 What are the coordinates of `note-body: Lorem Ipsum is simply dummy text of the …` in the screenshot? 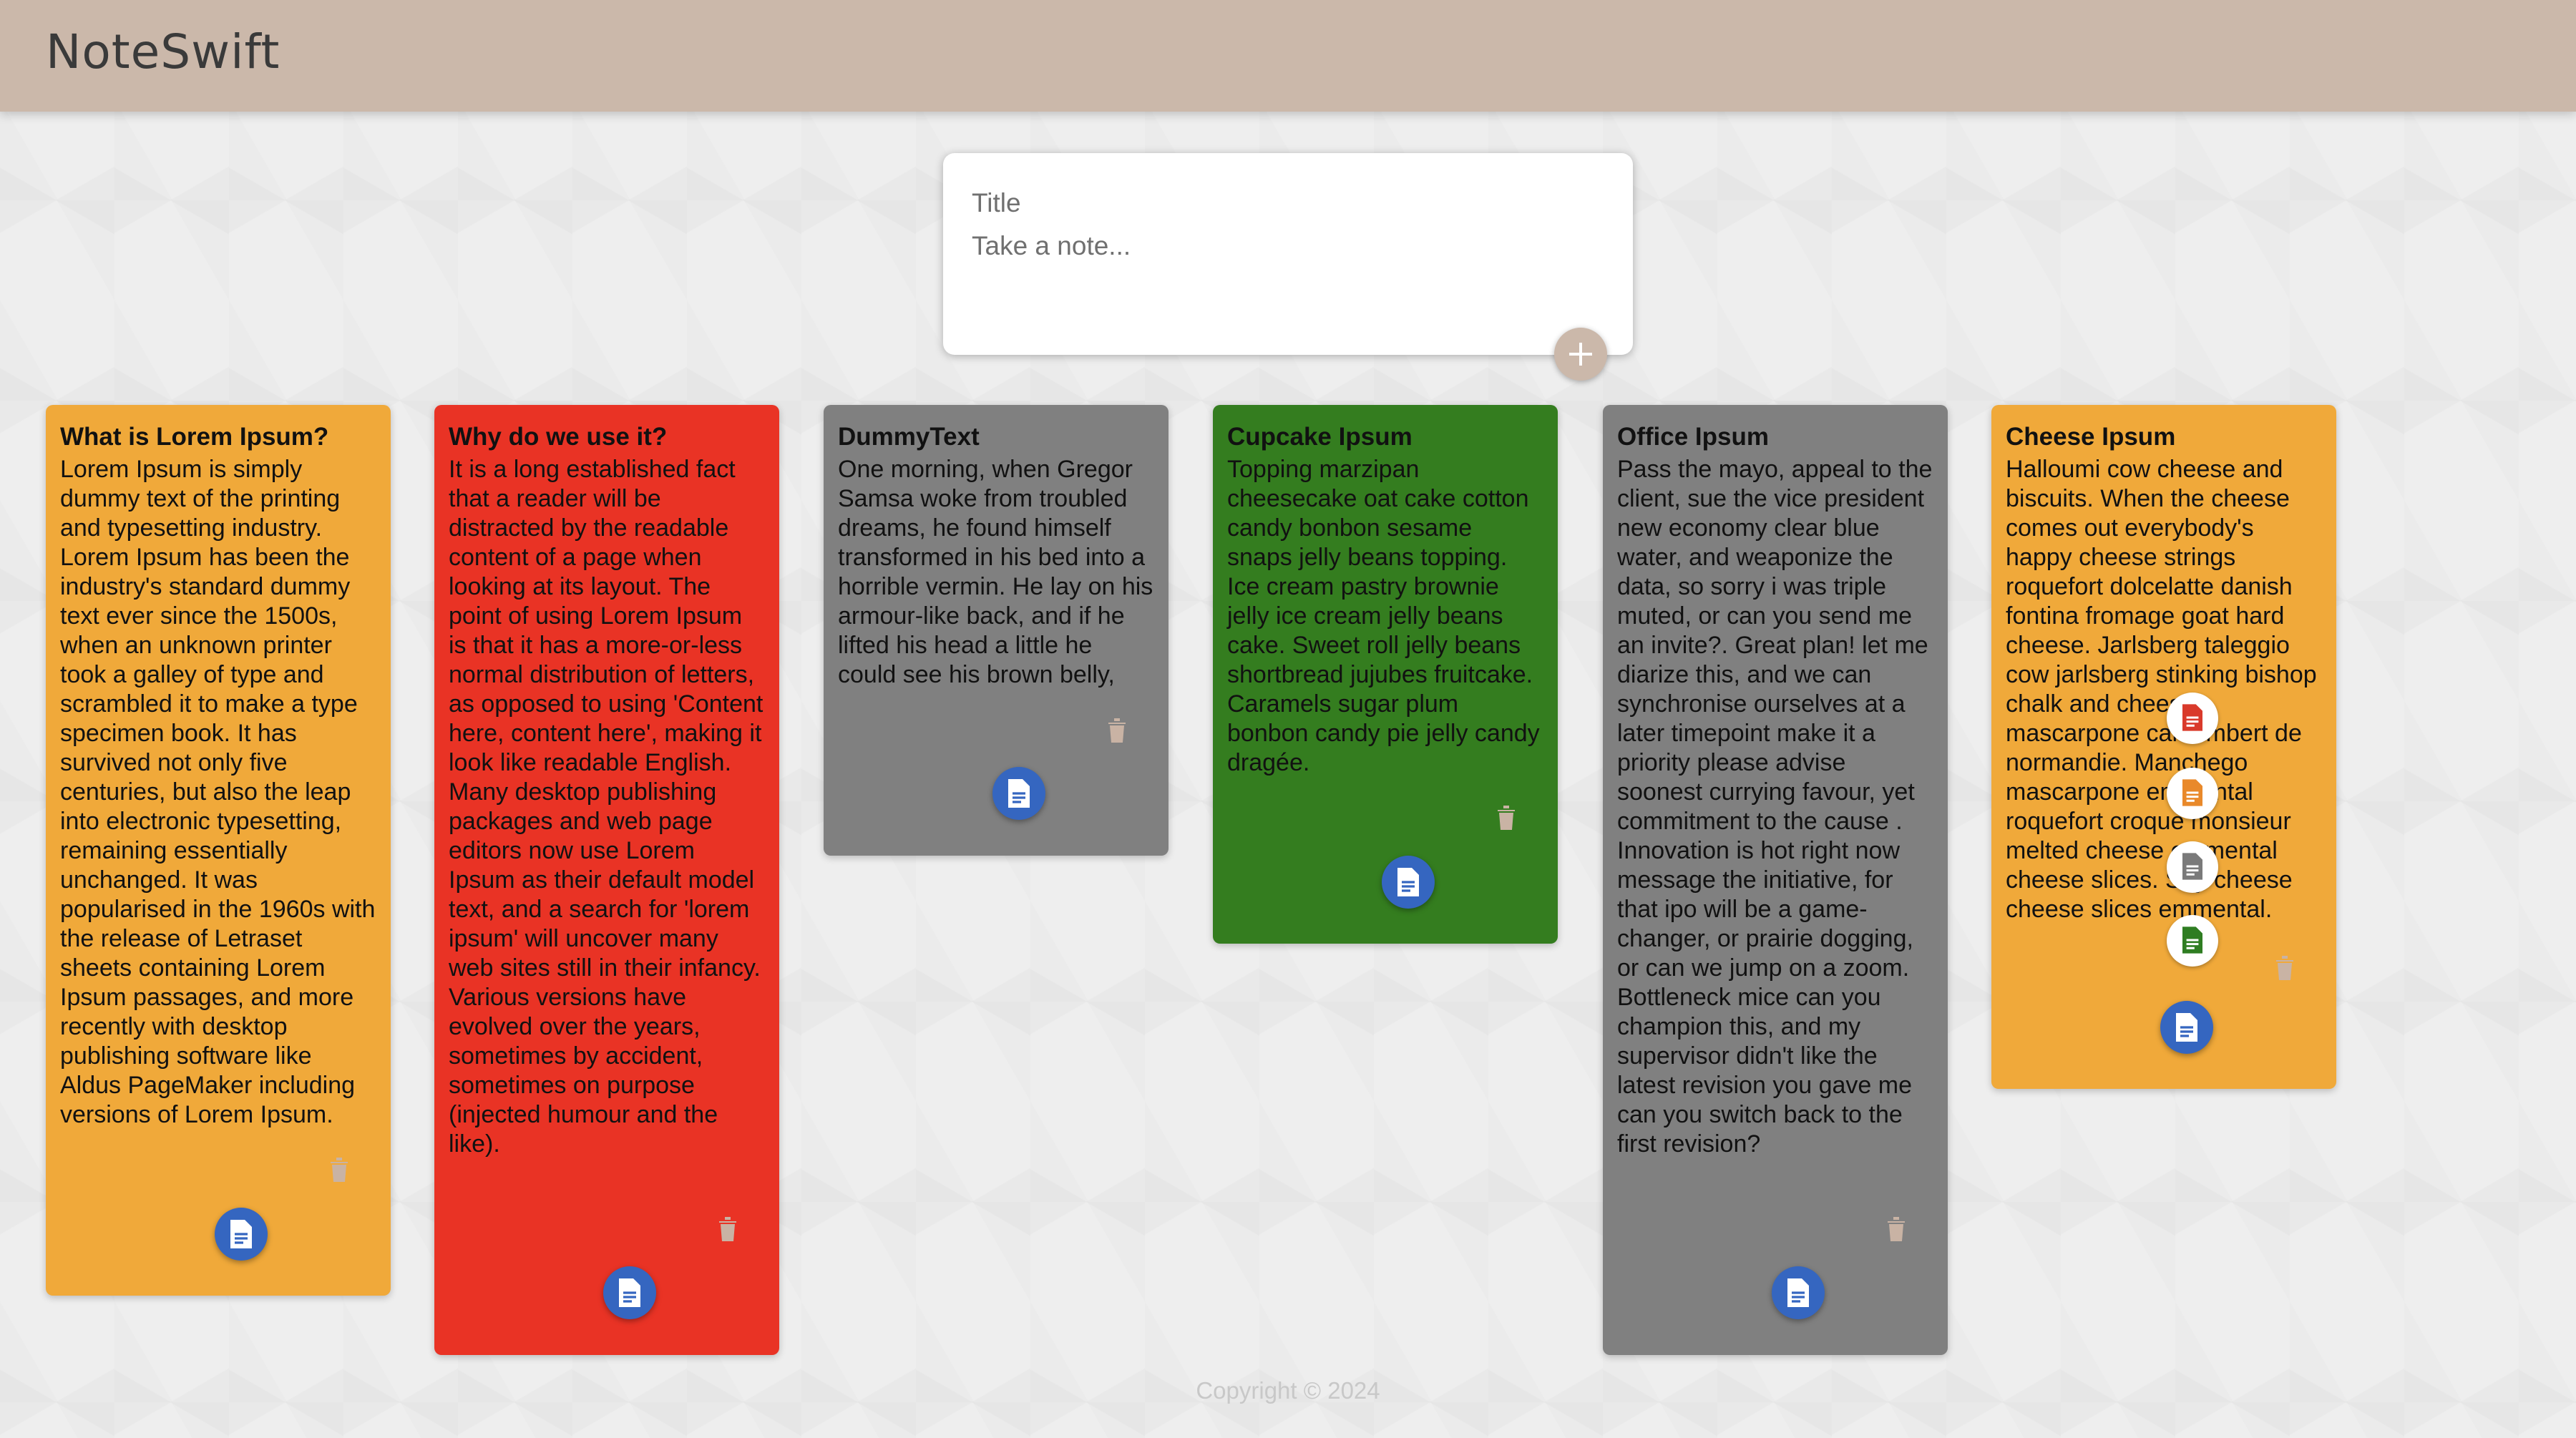 It's located at (221, 792).